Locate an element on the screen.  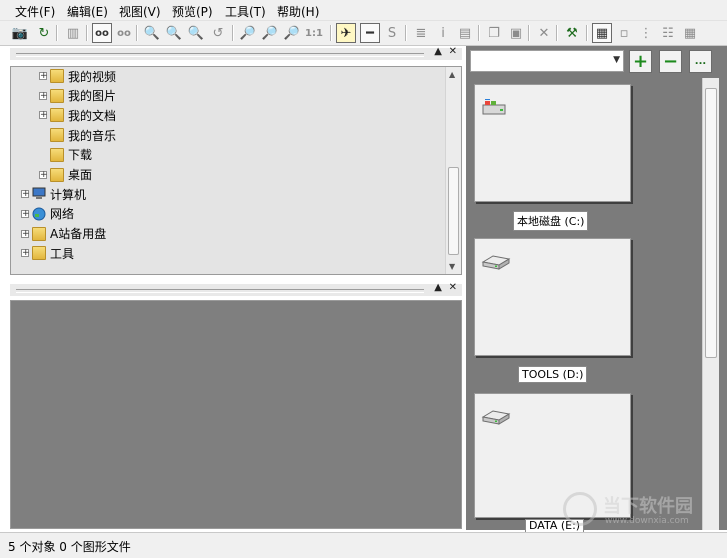
tree-pane-header: ▲ ✕ is located at coordinates (236, 53).